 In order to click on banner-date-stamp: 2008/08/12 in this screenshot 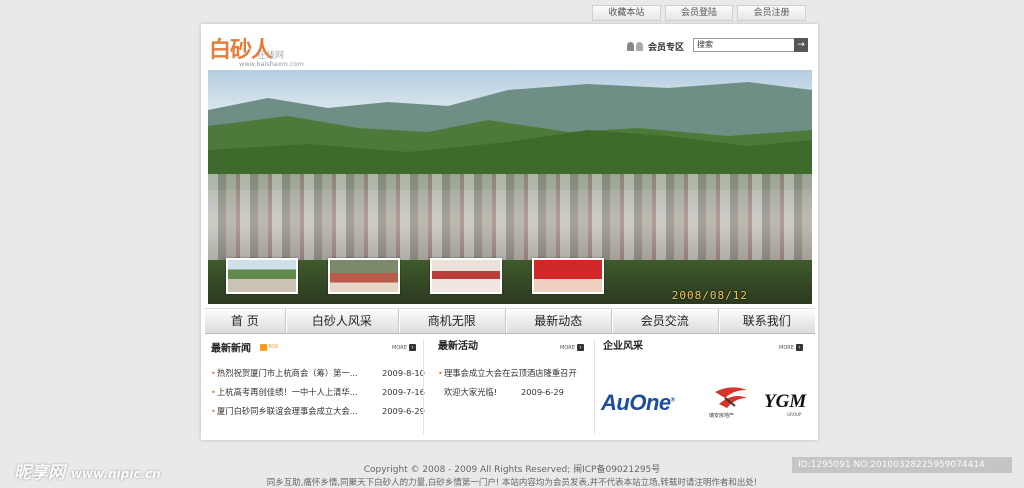, I will do `click(709, 295)`.